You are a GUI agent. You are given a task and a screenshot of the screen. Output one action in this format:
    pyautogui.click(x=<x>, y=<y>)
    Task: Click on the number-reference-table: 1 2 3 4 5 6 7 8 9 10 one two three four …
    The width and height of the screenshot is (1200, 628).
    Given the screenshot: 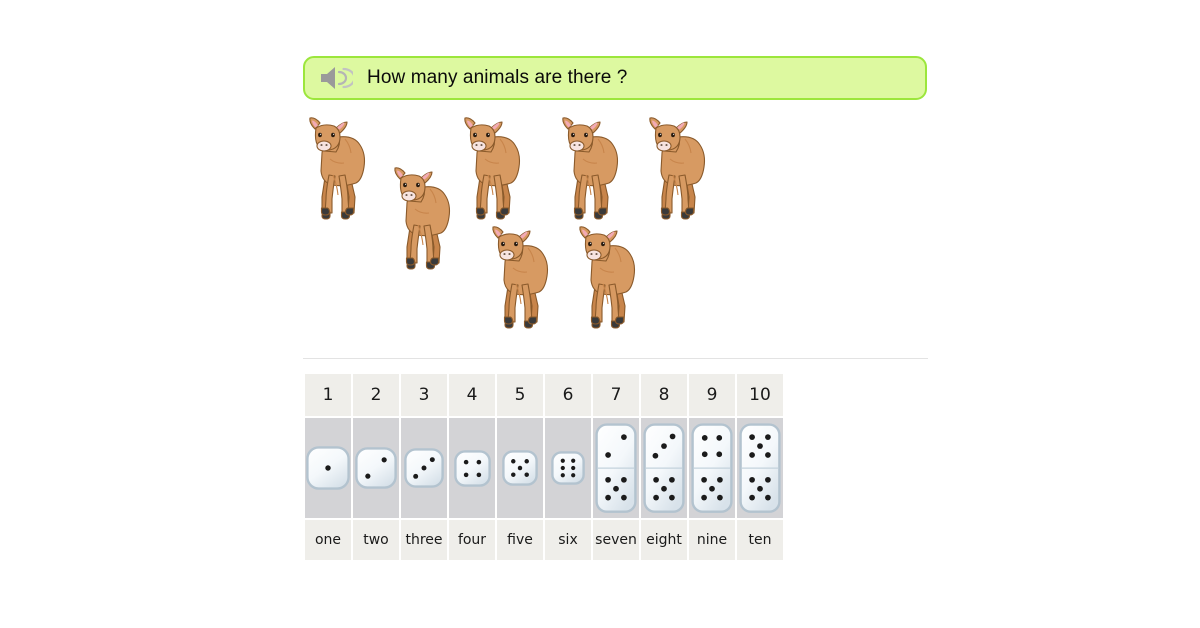 What is the action you would take?
    pyautogui.click(x=544, y=467)
    